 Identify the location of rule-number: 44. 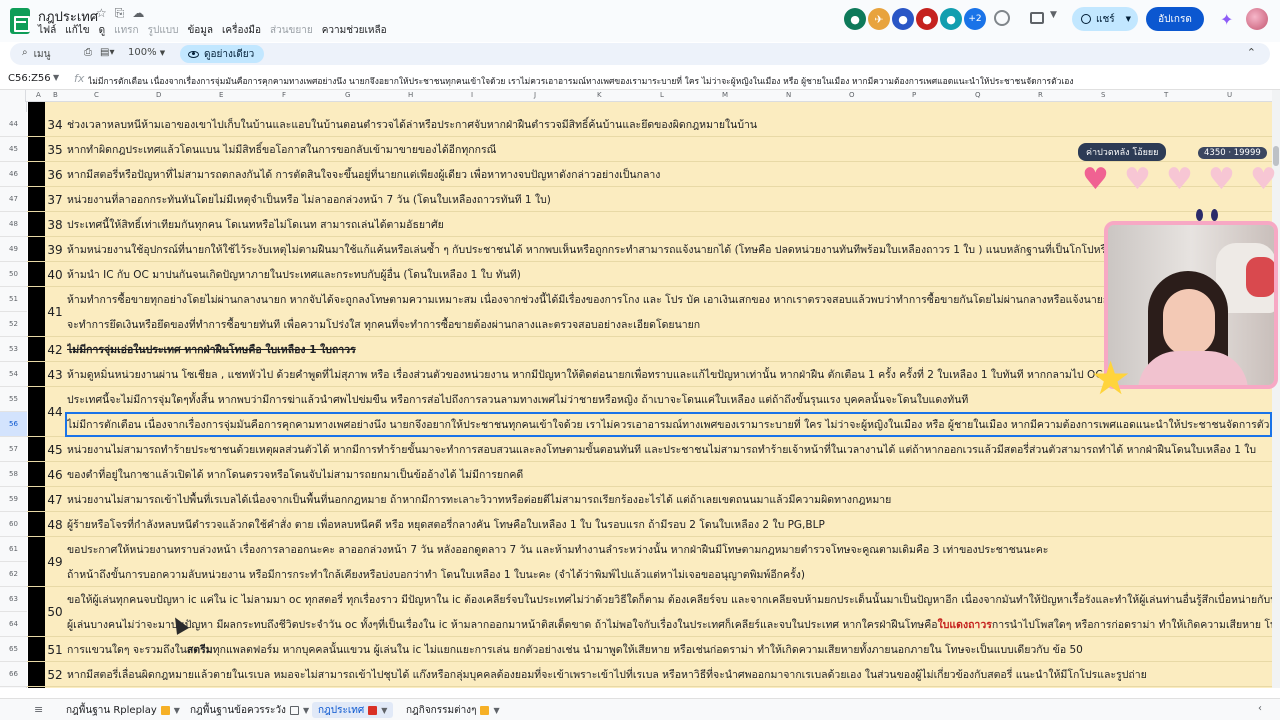
(55, 412).